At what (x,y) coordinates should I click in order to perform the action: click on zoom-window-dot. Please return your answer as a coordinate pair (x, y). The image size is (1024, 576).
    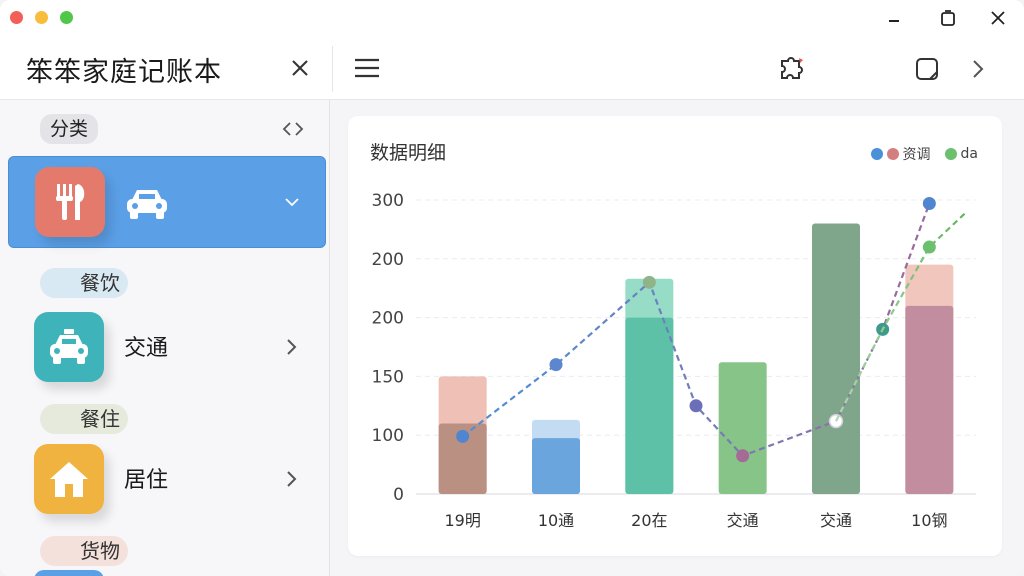
    Looking at the image, I should click on (66, 17).